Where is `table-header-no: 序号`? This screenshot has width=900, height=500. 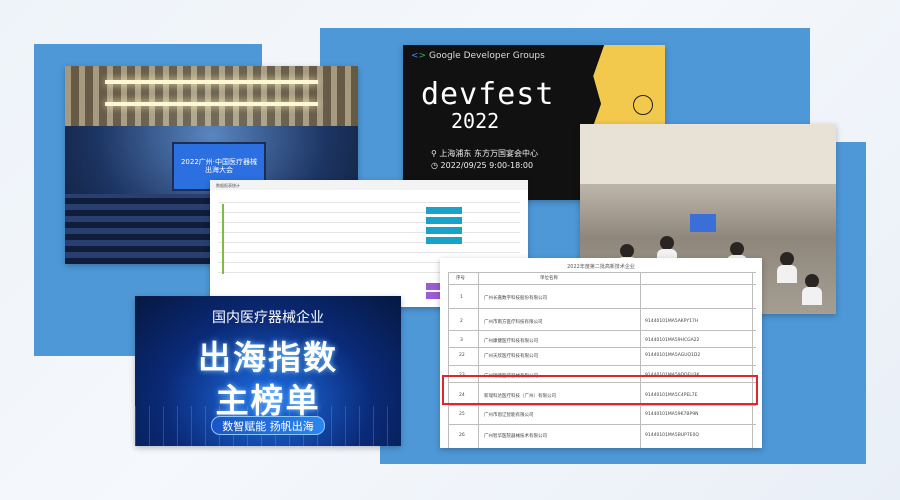
table-header-no: 序号 is located at coordinates (460, 278).